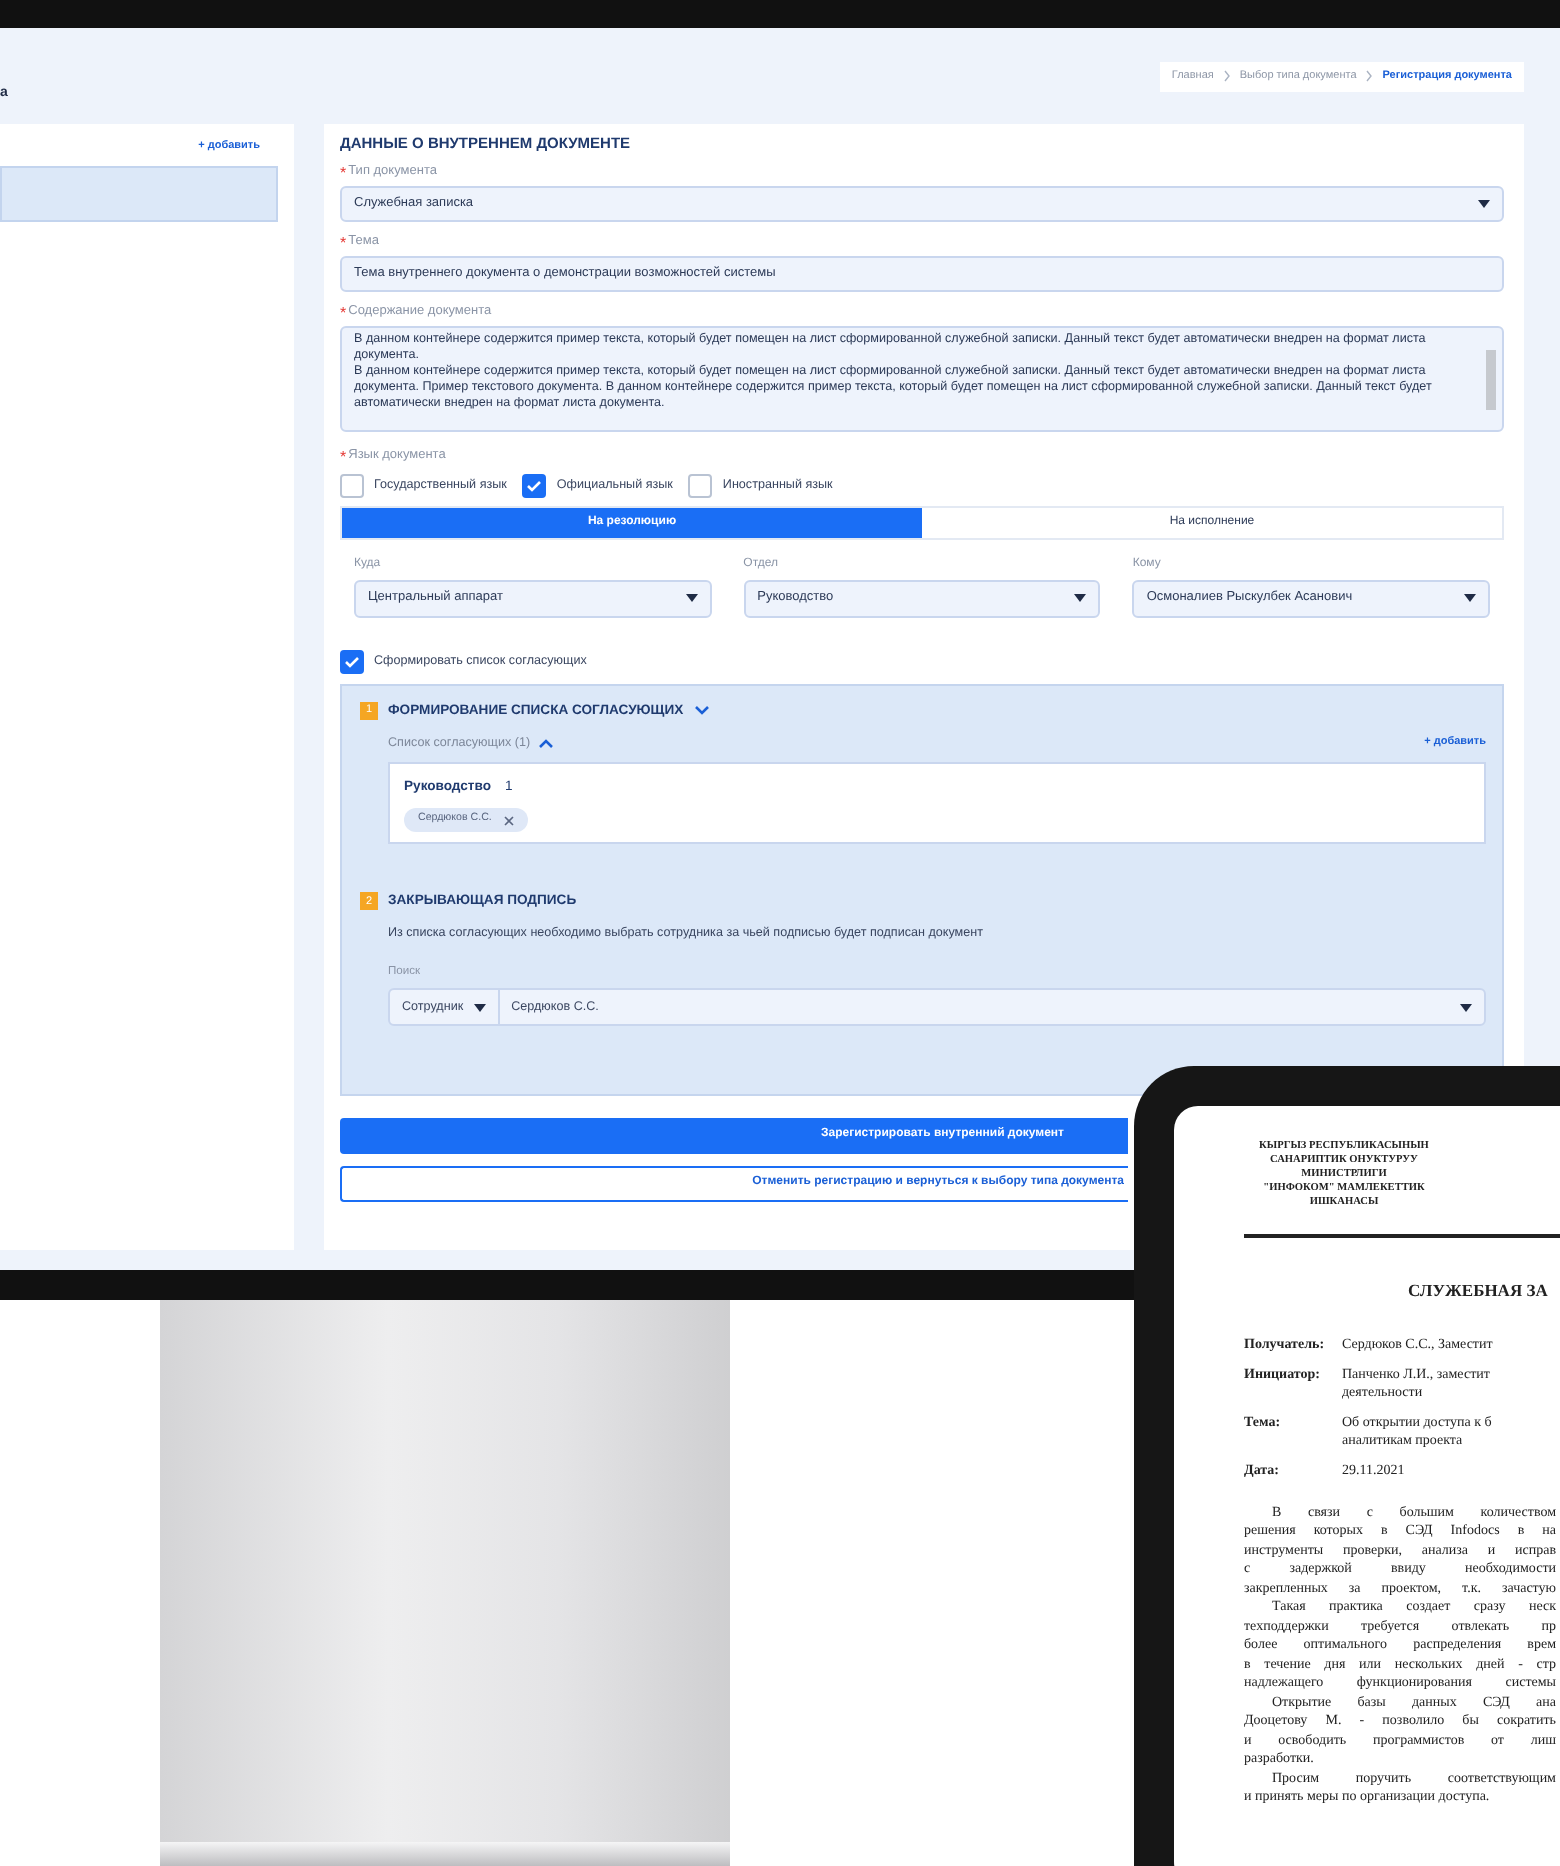 This screenshot has height=1866, width=1560. I want to click on content-textarea, so click(922, 378).